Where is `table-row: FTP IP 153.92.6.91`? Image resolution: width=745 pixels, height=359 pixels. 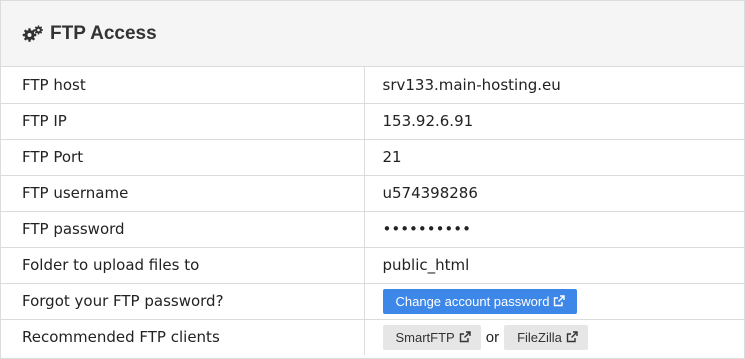 table-row: FTP IP 153.92.6.91 is located at coordinates (372, 121).